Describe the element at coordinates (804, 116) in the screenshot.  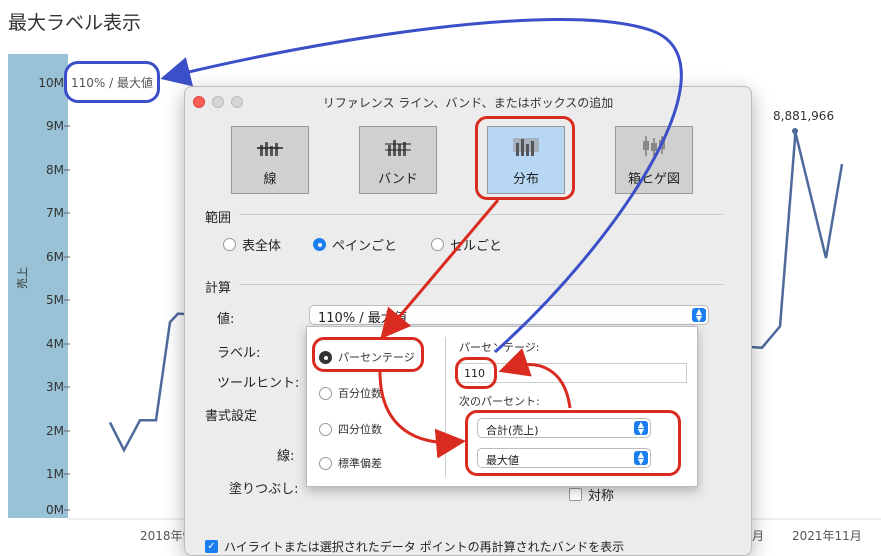
I see `peak-value-label: 8,881,966` at that location.